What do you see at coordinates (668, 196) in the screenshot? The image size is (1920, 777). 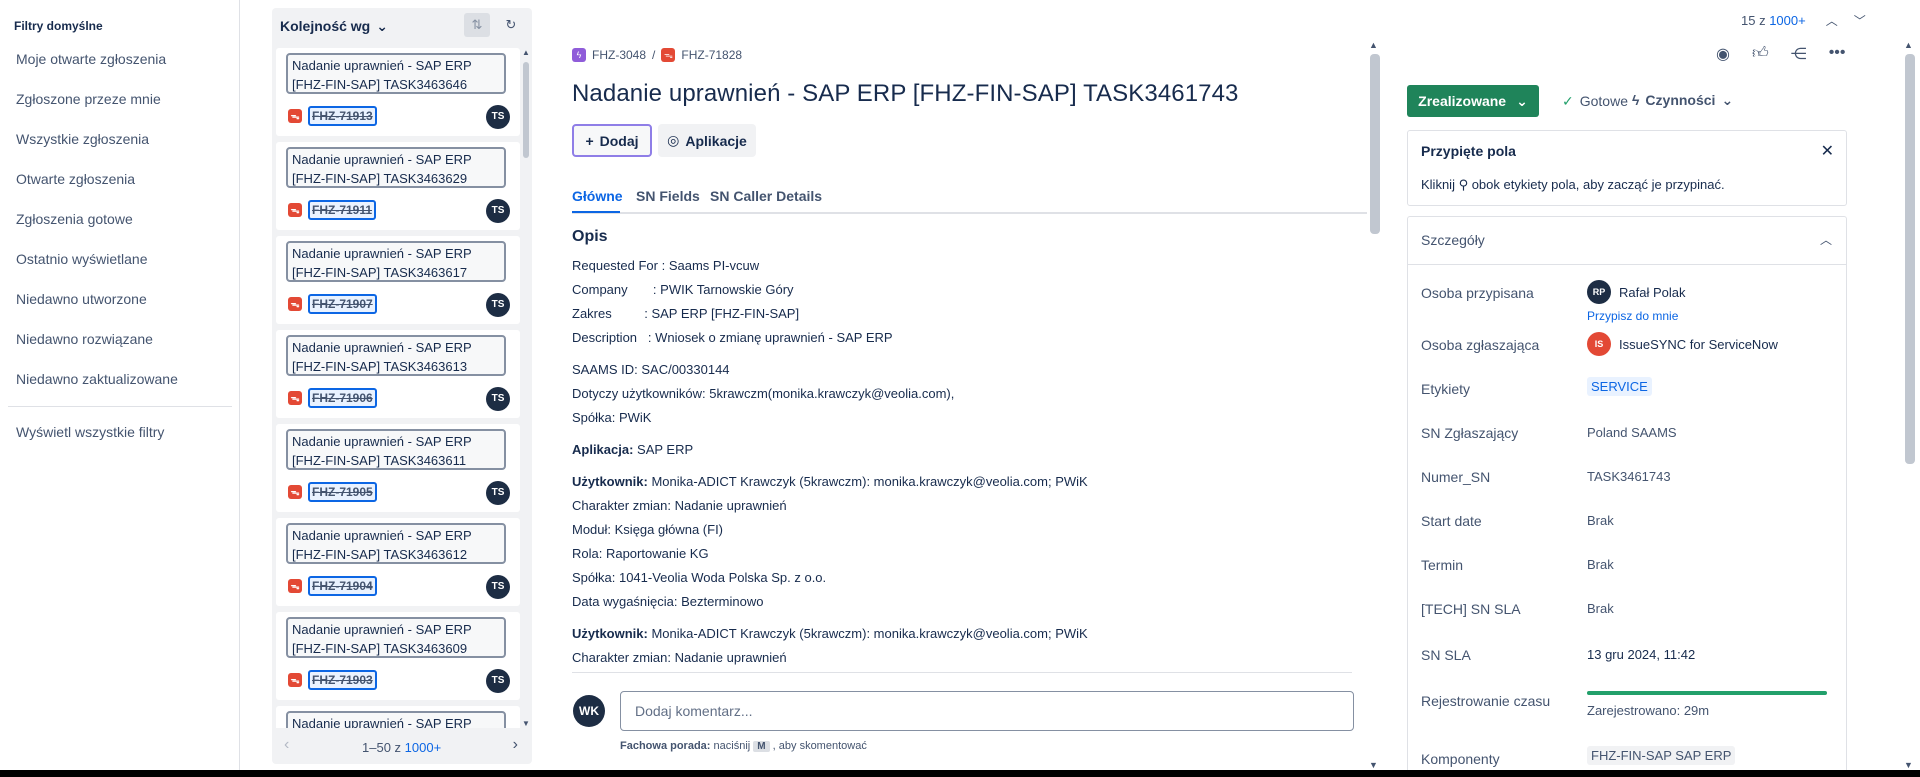 I see `tab-sn-fields: SN Fields` at bounding box center [668, 196].